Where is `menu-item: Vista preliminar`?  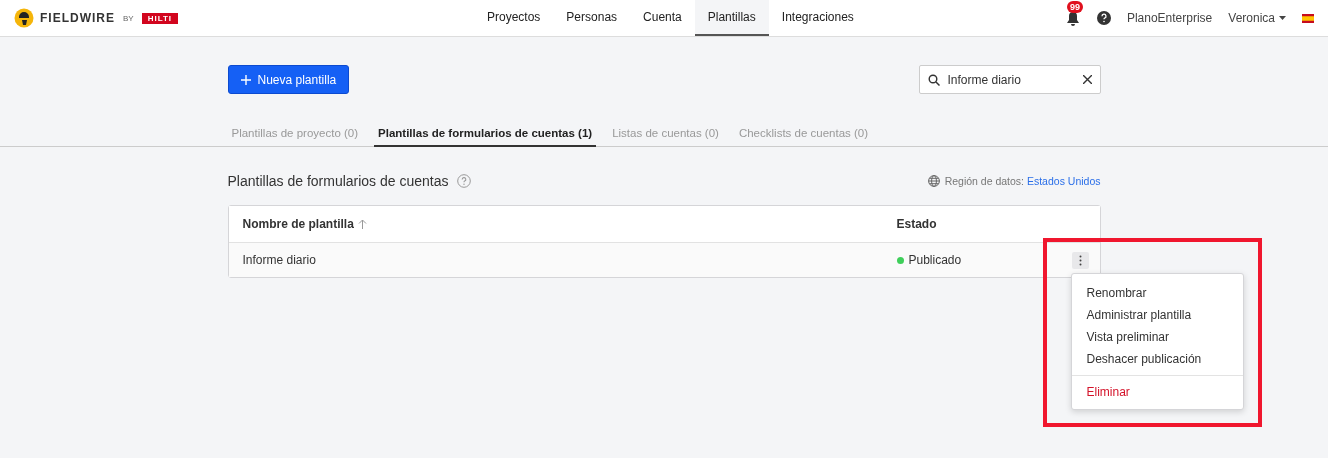
menu-item: Vista preliminar is located at coordinates (1157, 337).